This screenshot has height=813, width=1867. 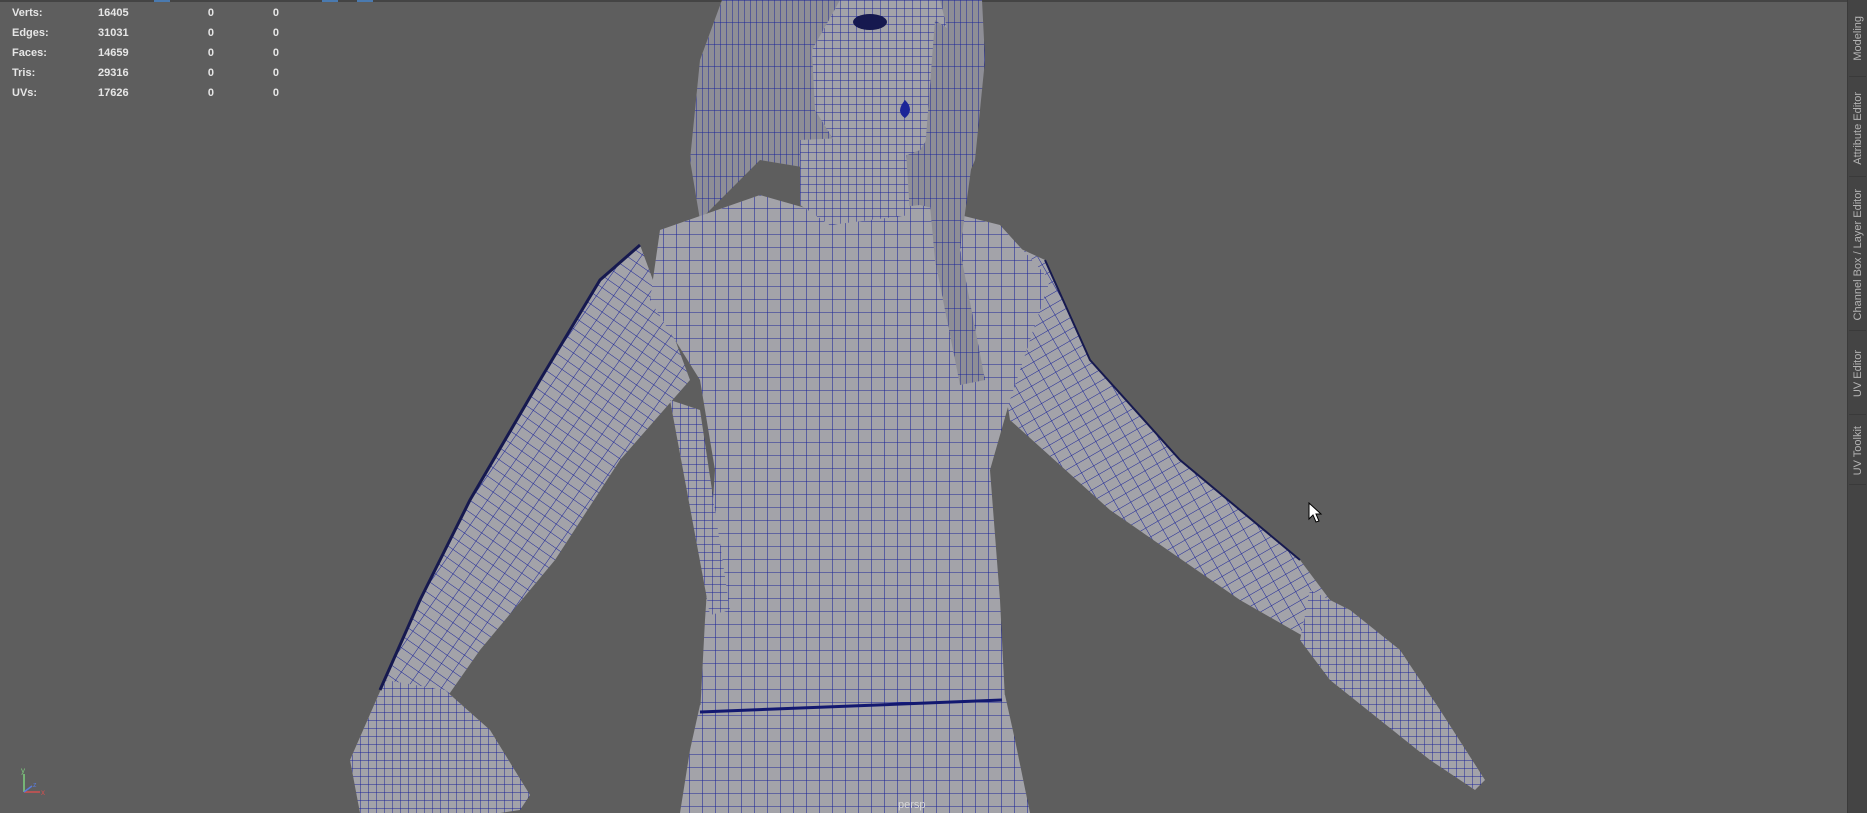 What do you see at coordinates (43, 792) in the screenshot?
I see `axis-x-label: x` at bounding box center [43, 792].